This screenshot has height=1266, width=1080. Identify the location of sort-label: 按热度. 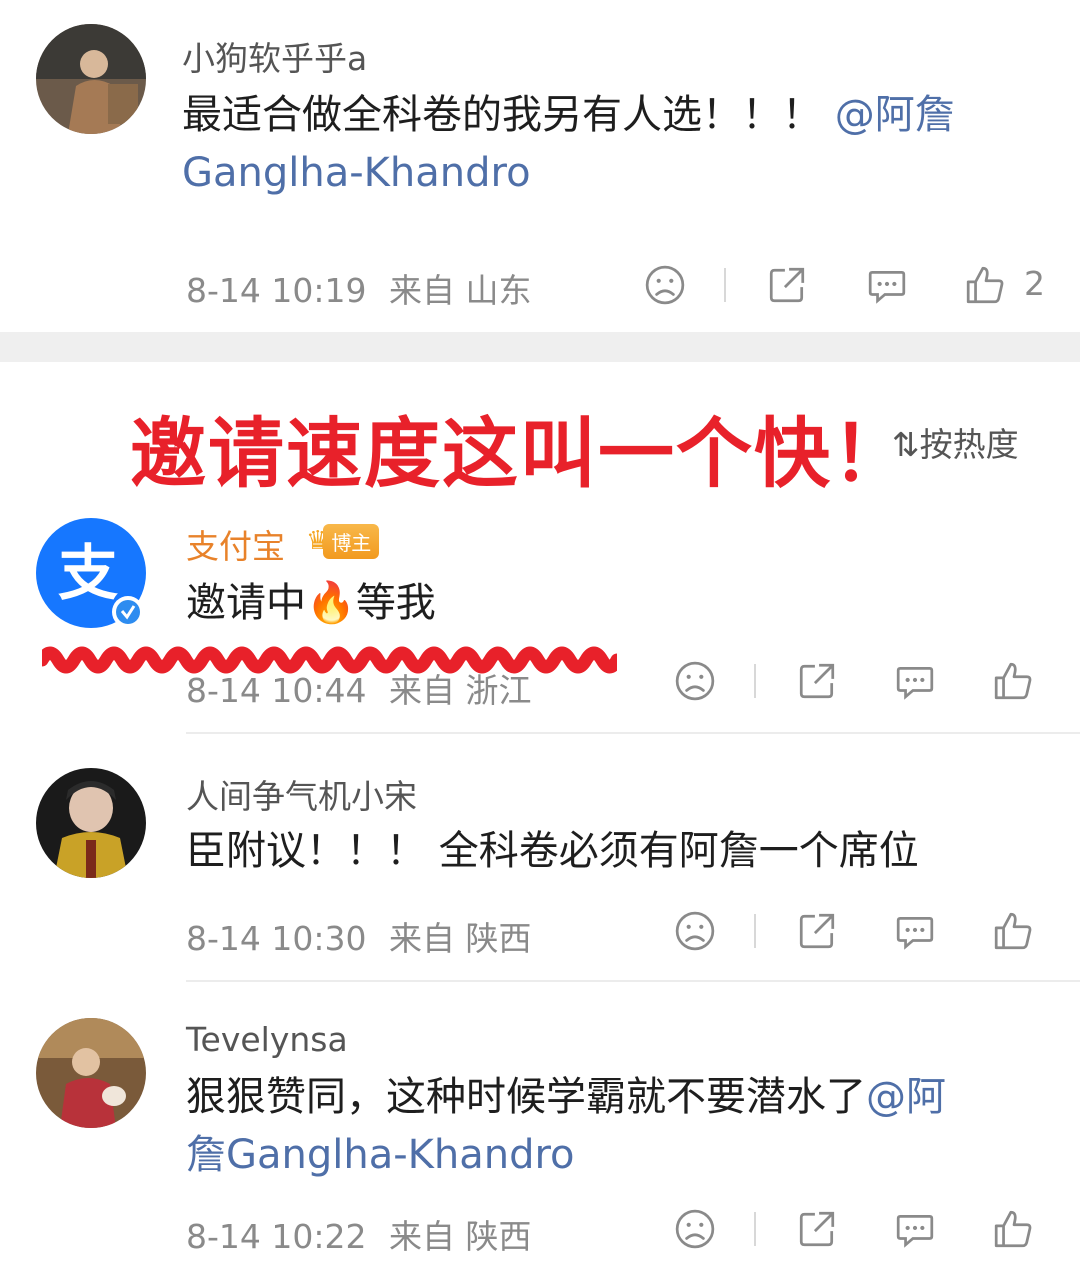
(969, 444).